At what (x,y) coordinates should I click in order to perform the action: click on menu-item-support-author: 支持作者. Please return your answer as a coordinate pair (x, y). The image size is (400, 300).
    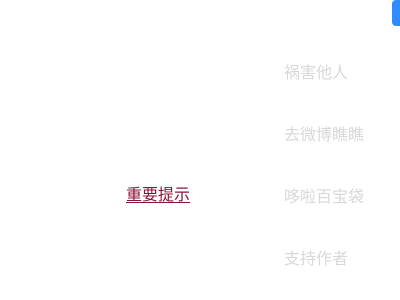
    Looking at the image, I should click on (316, 259).